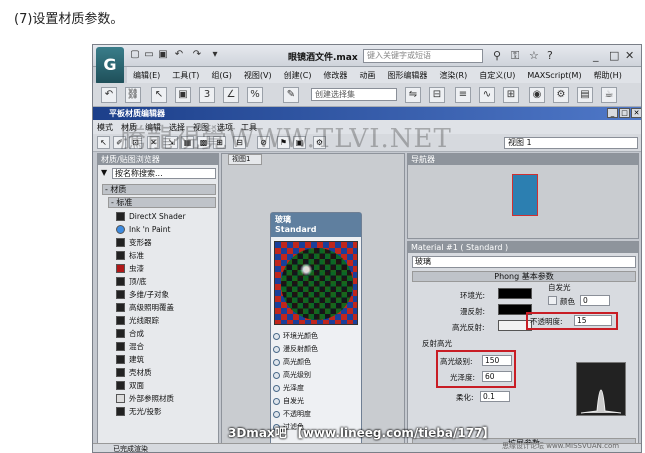 This screenshot has width=645, height=453. Describe the element at coordinates (550, 55) in the screenshot. I see `help-icon: ?` at that location.